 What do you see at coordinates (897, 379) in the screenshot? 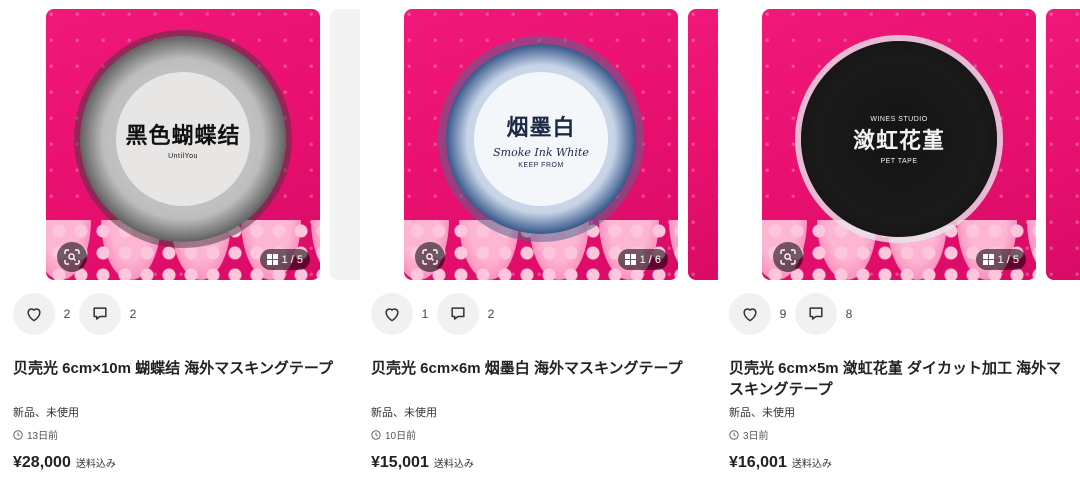
I see `listing-title: 贝壳光 6cm×5m 潋虹花堇 ダイカット加工 海外マスキングテープ` at bounding box center [897, 379].